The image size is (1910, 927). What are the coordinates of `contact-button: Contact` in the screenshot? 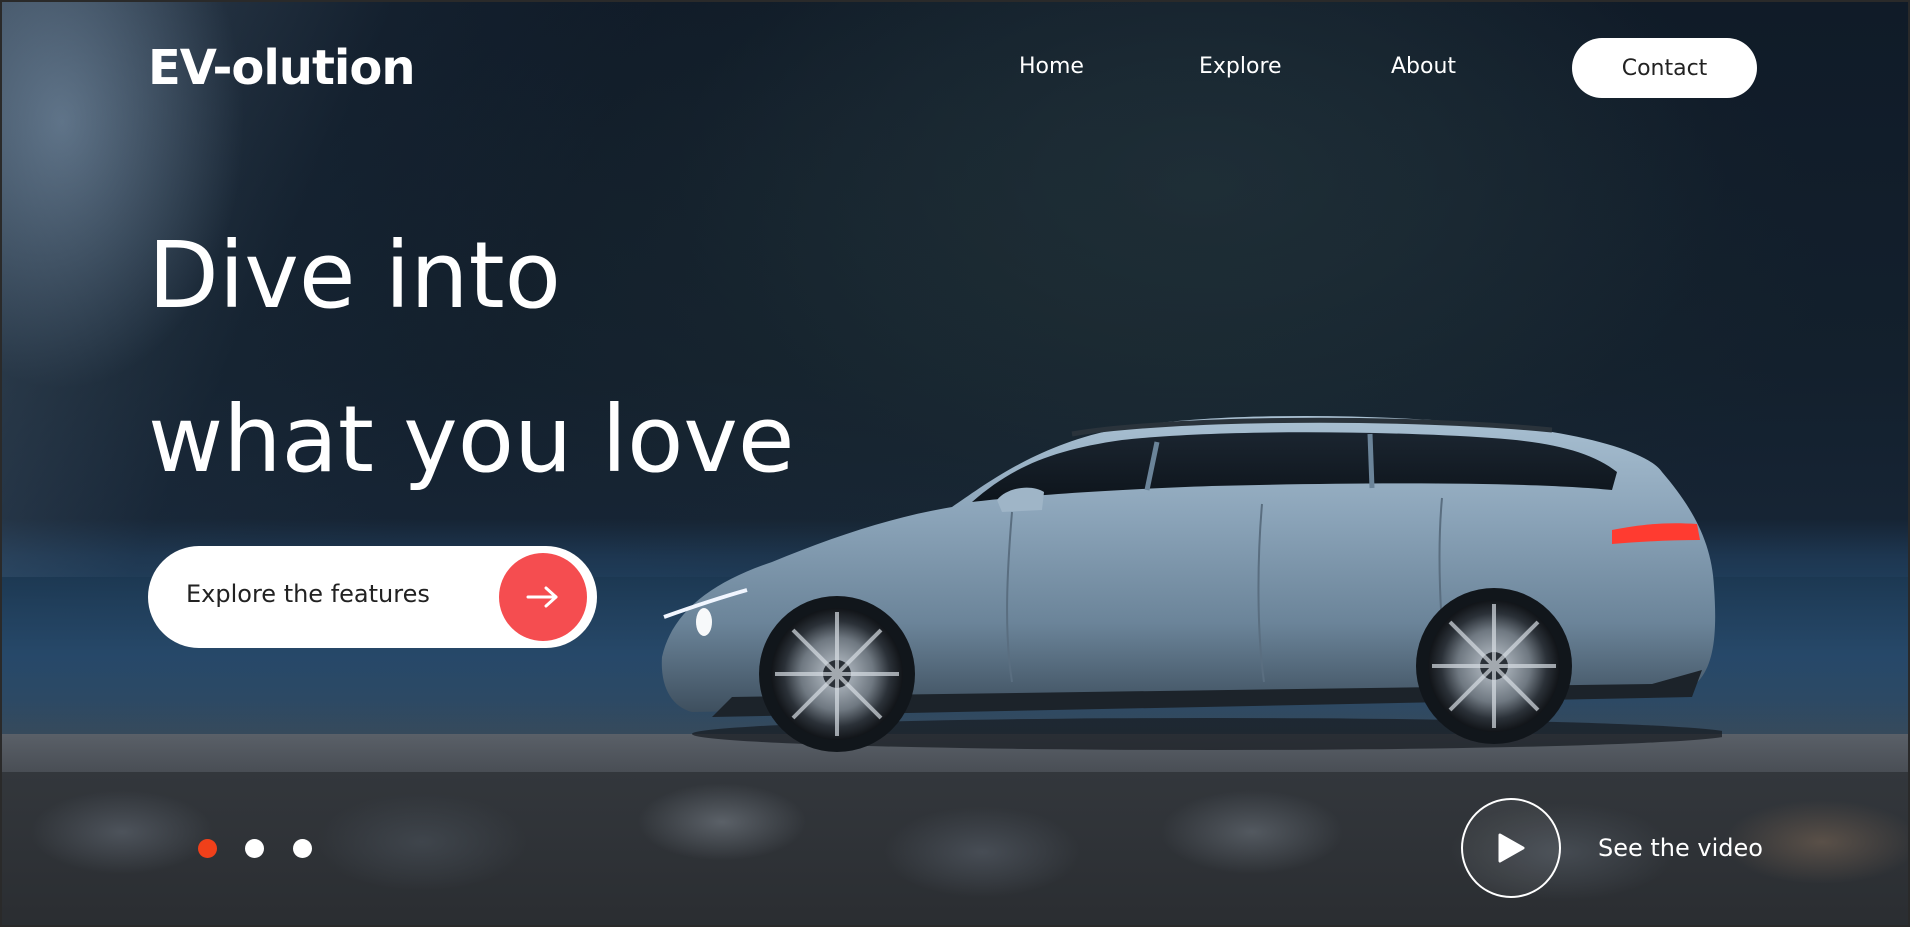 It's located at (1664, 68).